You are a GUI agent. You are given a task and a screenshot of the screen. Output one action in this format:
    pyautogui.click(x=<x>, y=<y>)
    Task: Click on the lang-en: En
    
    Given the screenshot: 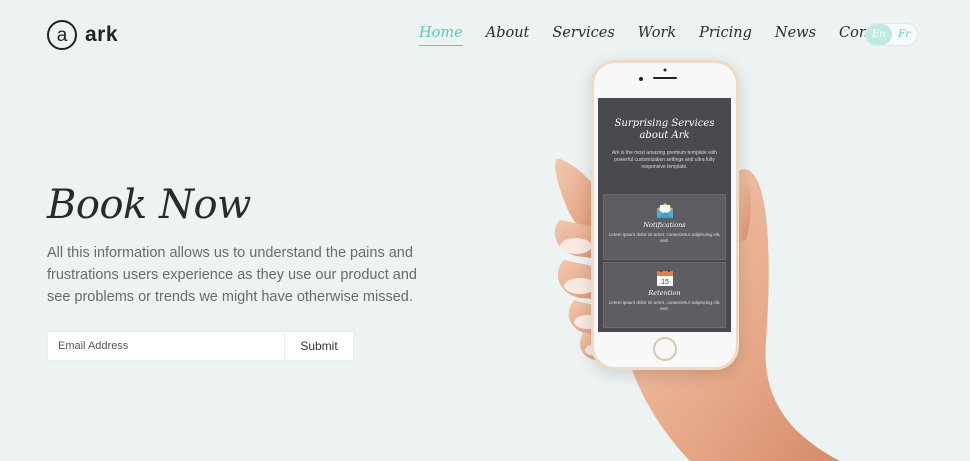 What is the action you would take?
    pyautogui.click(x=879, y=34)
    